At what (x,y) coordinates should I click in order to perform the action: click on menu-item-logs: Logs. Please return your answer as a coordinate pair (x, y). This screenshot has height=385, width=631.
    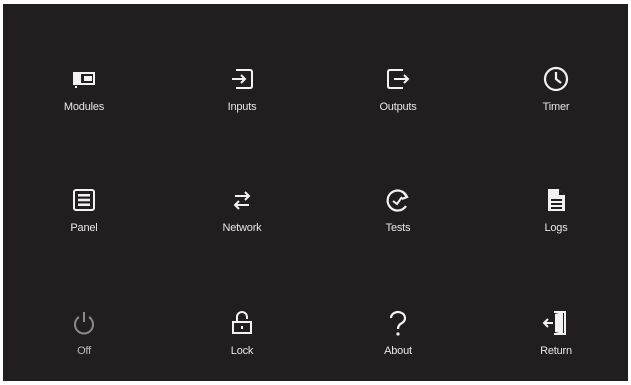
    Looking at the image, I should click on (556, 218).